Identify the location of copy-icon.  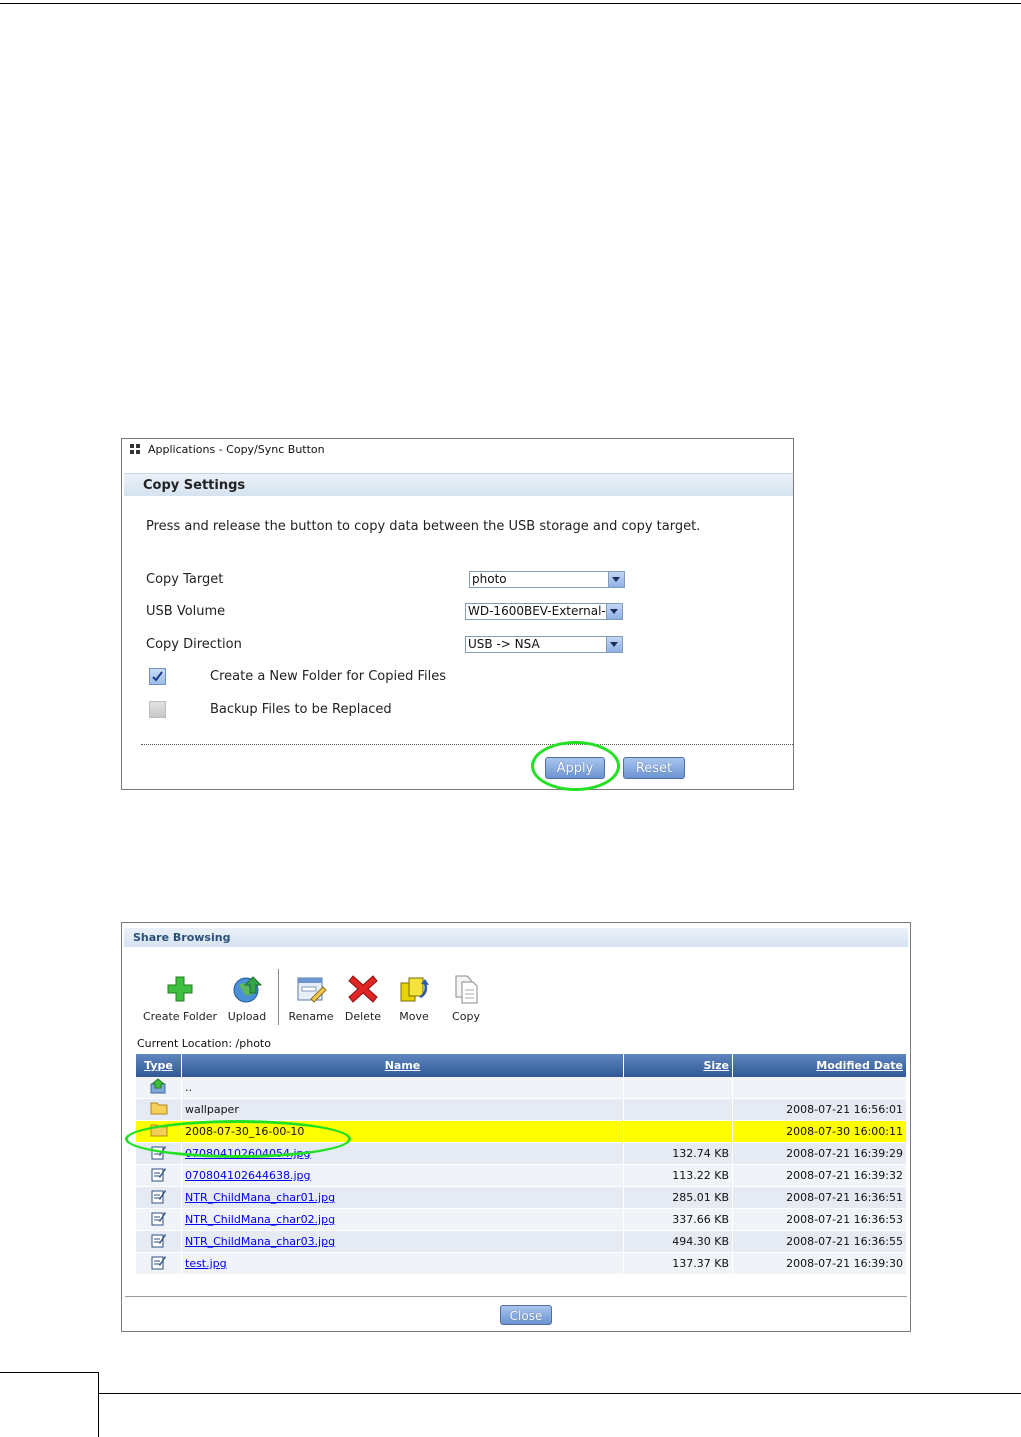
(466, 989).